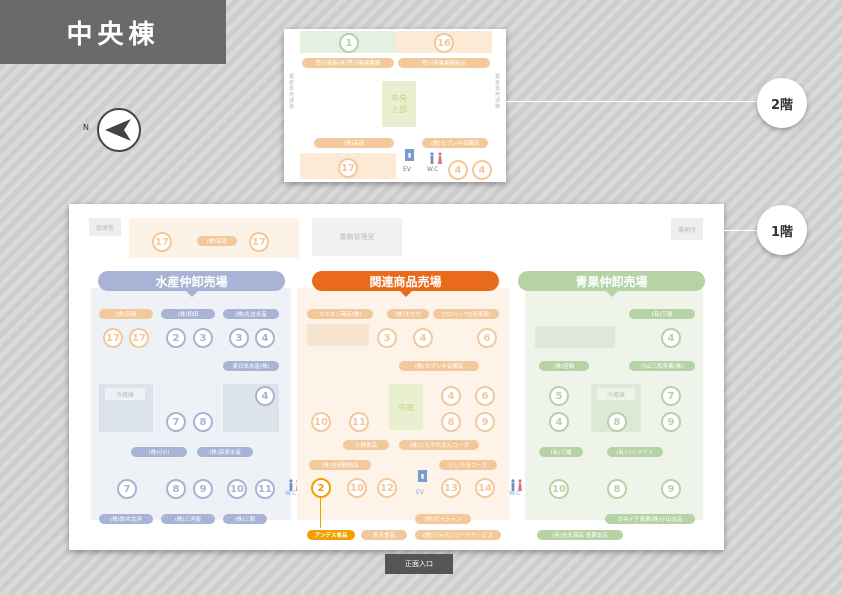 The image size is (842, 595). What do you see at coordinates (265, 489) in the screenshot?
I see `fish-stall-number: 11` at bounding box center [265, 489].